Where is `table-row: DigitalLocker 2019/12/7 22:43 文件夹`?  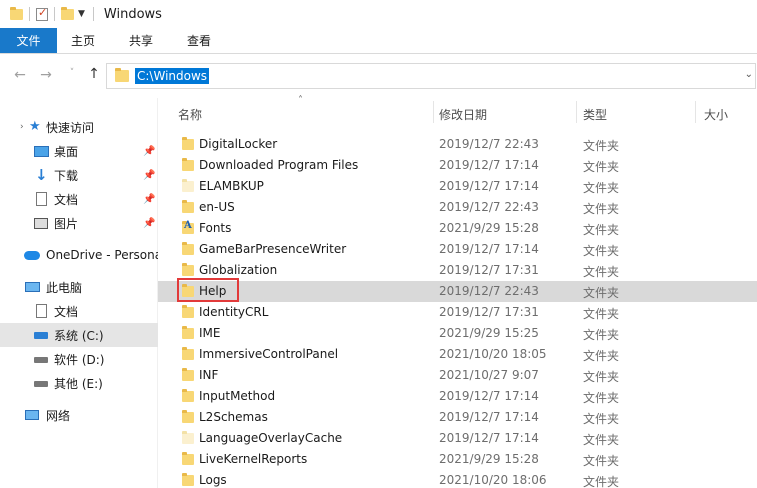
table-row: DigitalLocker 2019/12/7 22:43 文件夹 is located at coordinates (457, 144).